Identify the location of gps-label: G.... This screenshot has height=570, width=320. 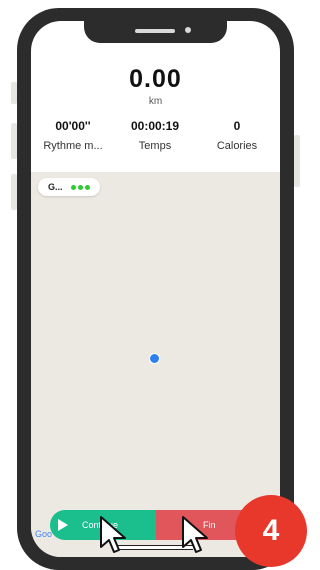
(55, 187).